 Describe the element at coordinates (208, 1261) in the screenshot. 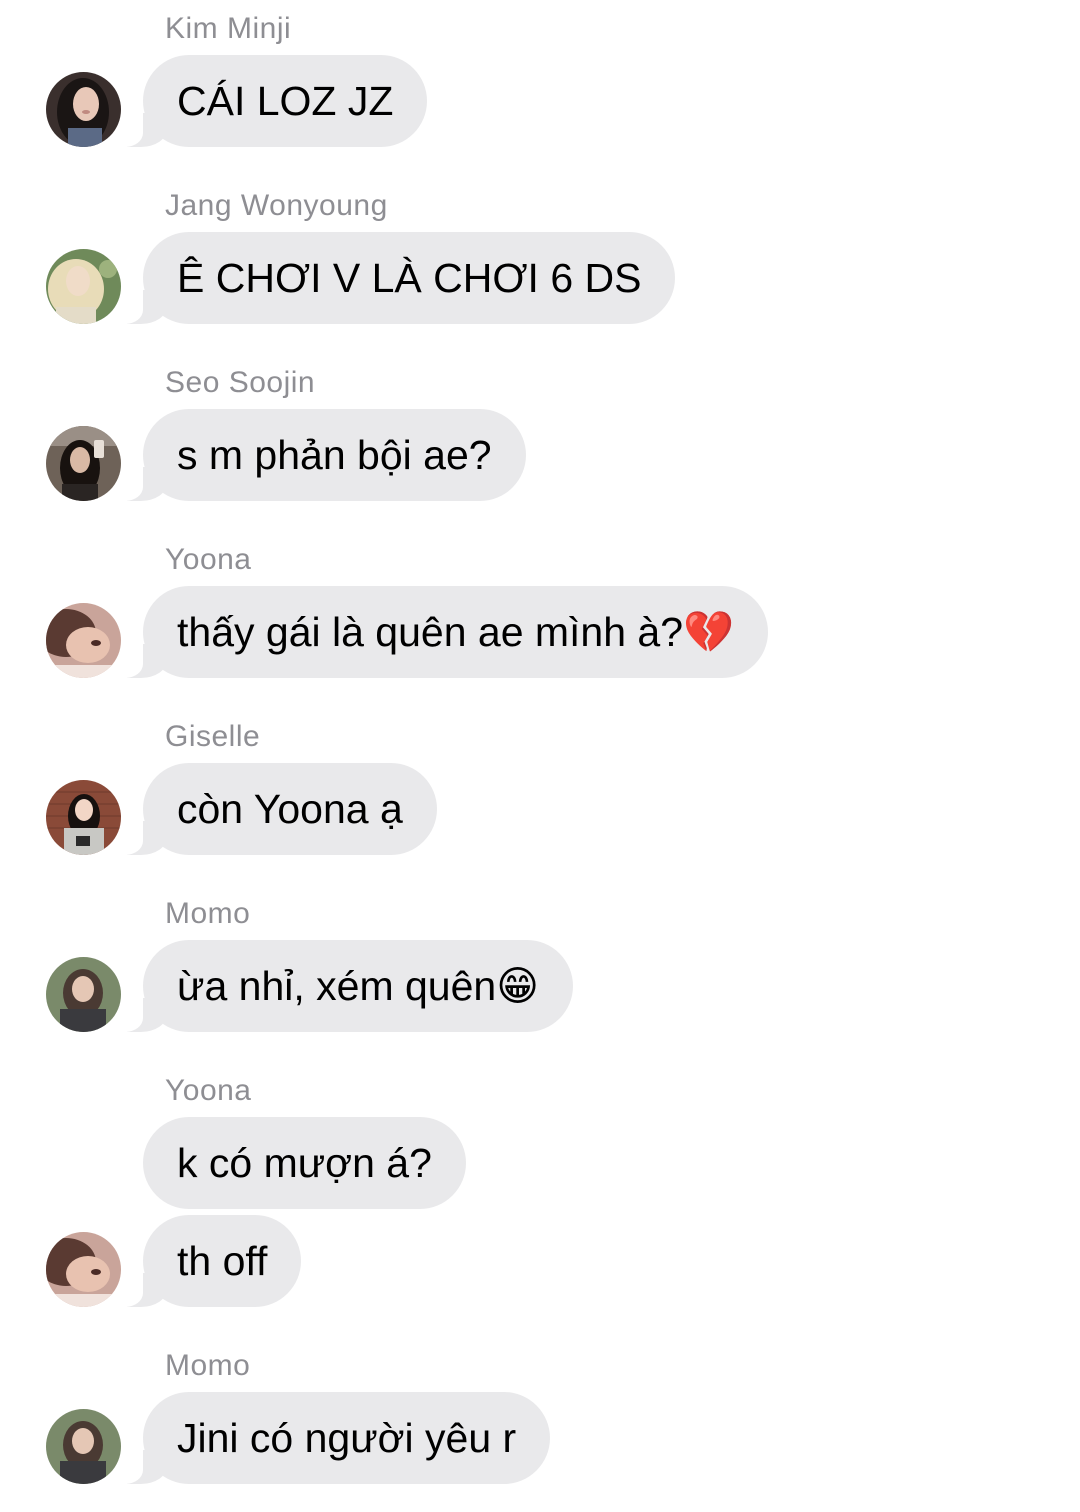

I see `message-bubble: th off` at that location.